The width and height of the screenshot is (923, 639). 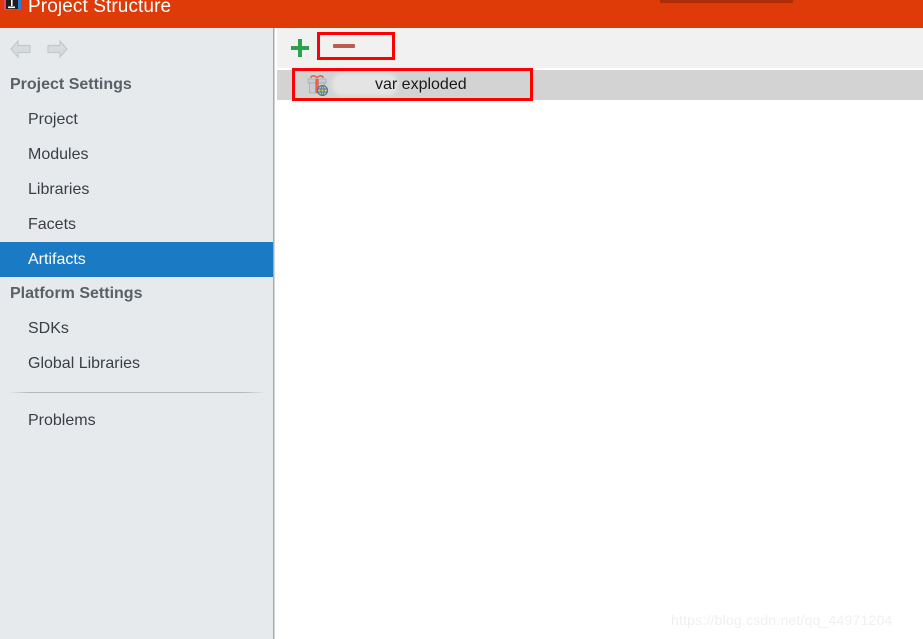 I want to click on arrow-left-icon, so click(x=21, y=49).